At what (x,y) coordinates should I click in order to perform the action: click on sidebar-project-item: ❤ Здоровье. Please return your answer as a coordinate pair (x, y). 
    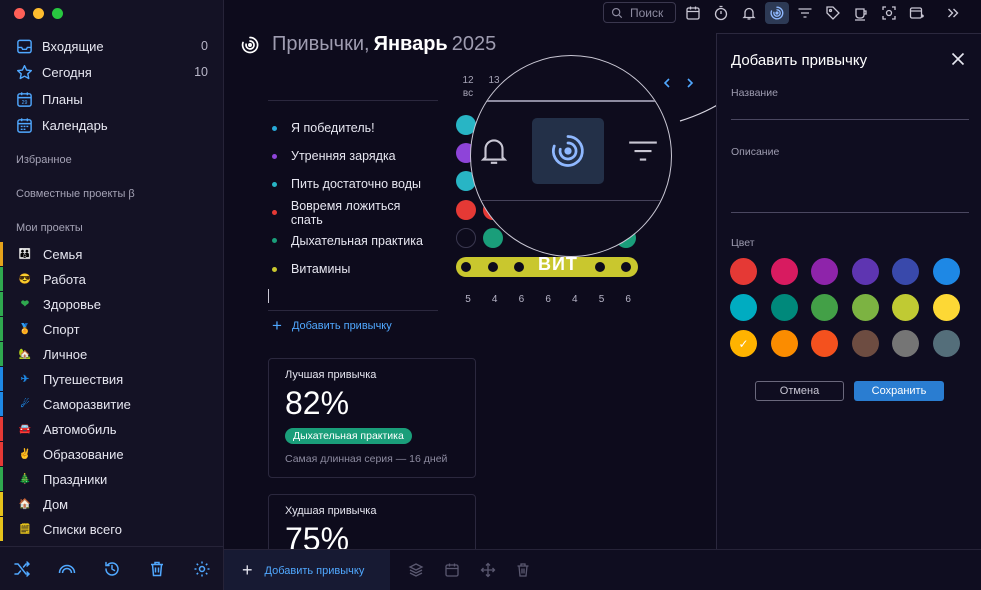
    Looking at the image, I should click on (112, 304).